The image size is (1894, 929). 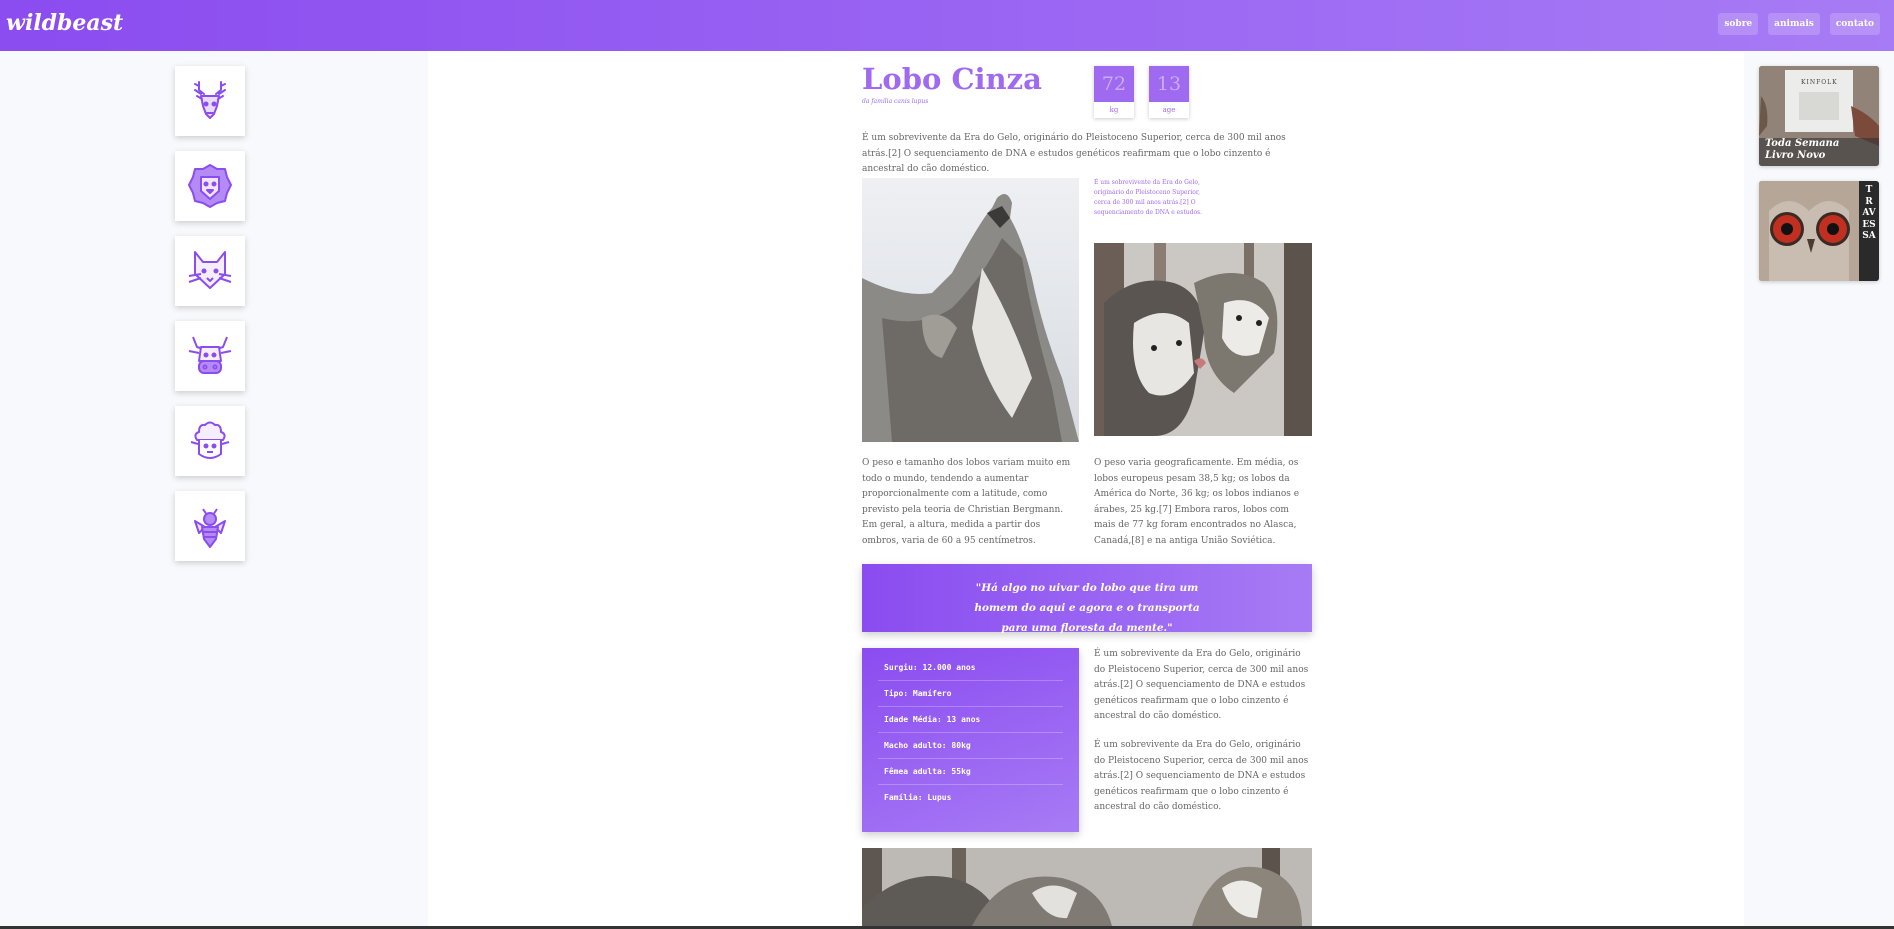 I want to click on logo: wildbeast, so click(x=64, y=23).